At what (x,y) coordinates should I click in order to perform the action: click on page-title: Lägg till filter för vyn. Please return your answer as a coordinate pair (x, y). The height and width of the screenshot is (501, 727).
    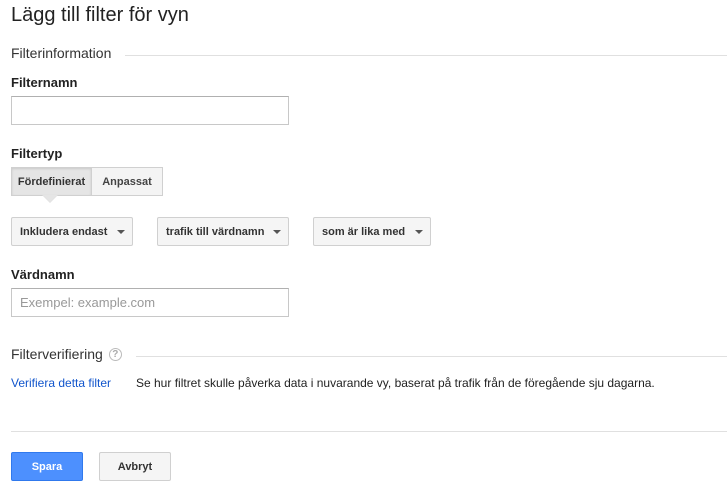
    Looking at the image, I should click on (100, 15).